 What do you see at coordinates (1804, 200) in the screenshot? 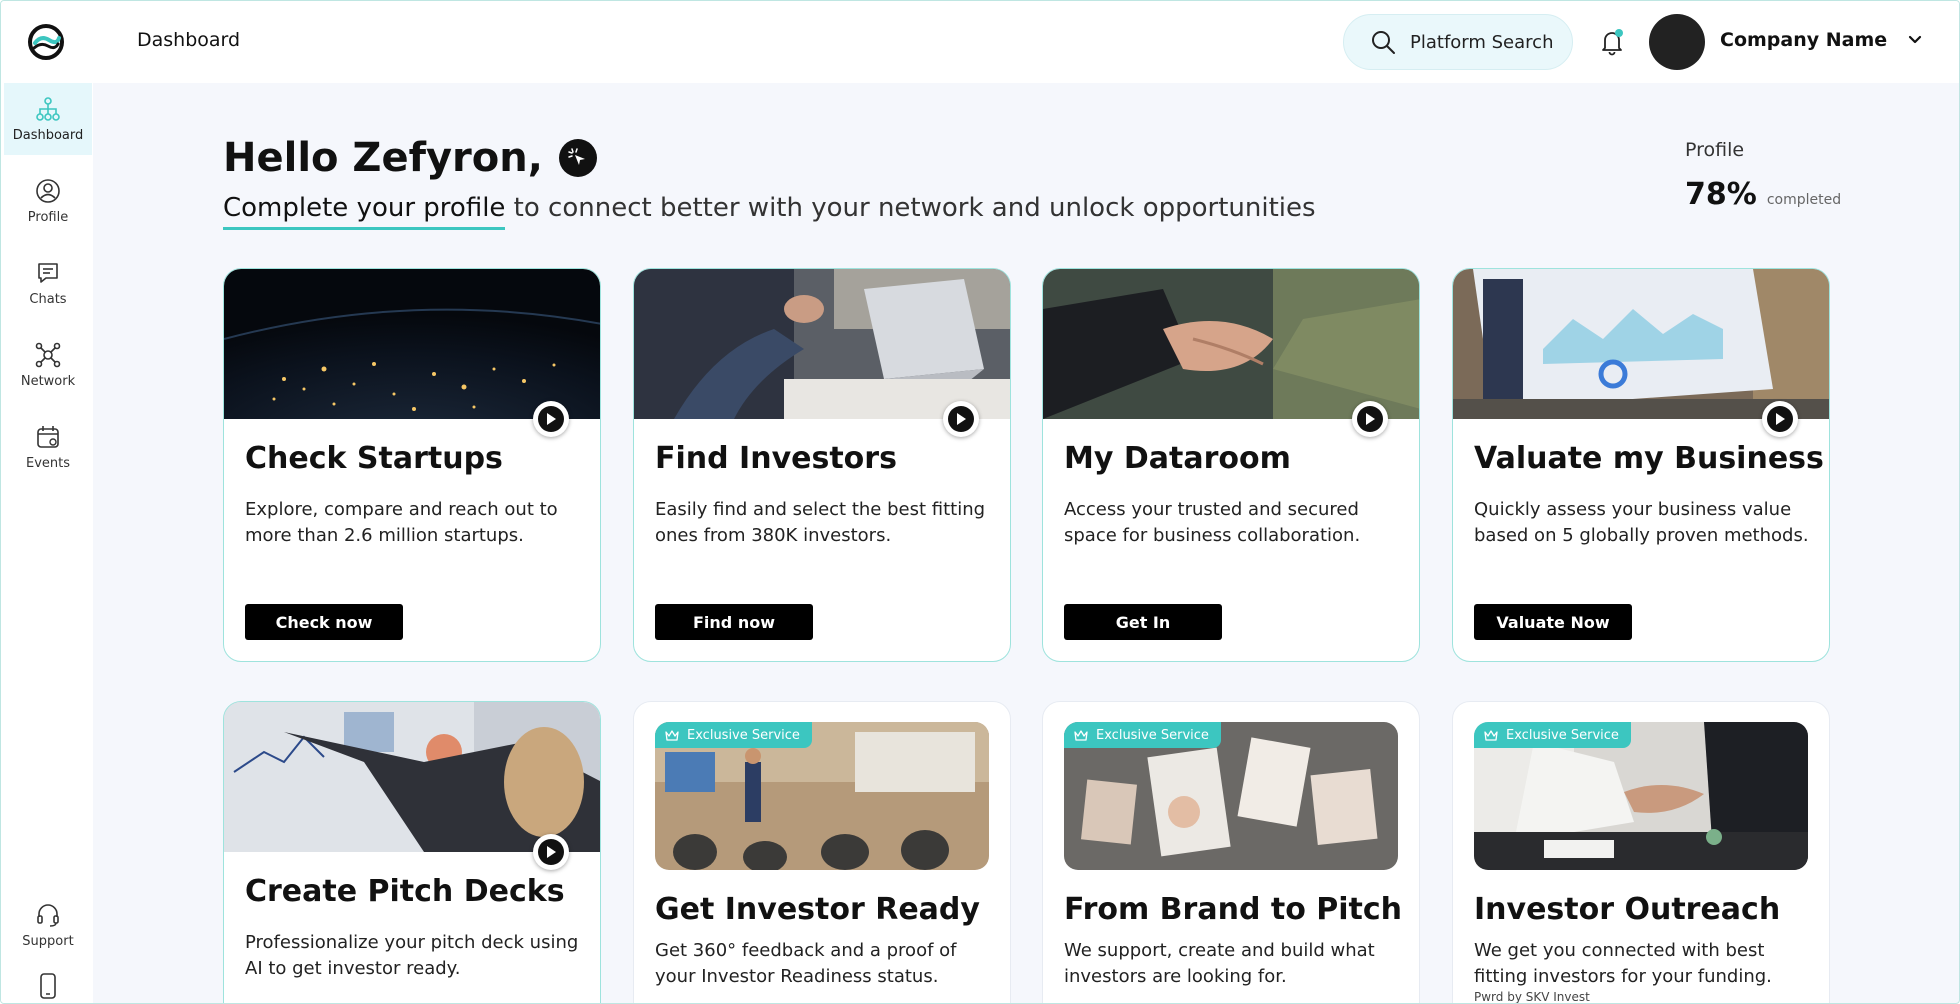
I see `profile-completed-label: completed` at bounding box center [1804, 200].